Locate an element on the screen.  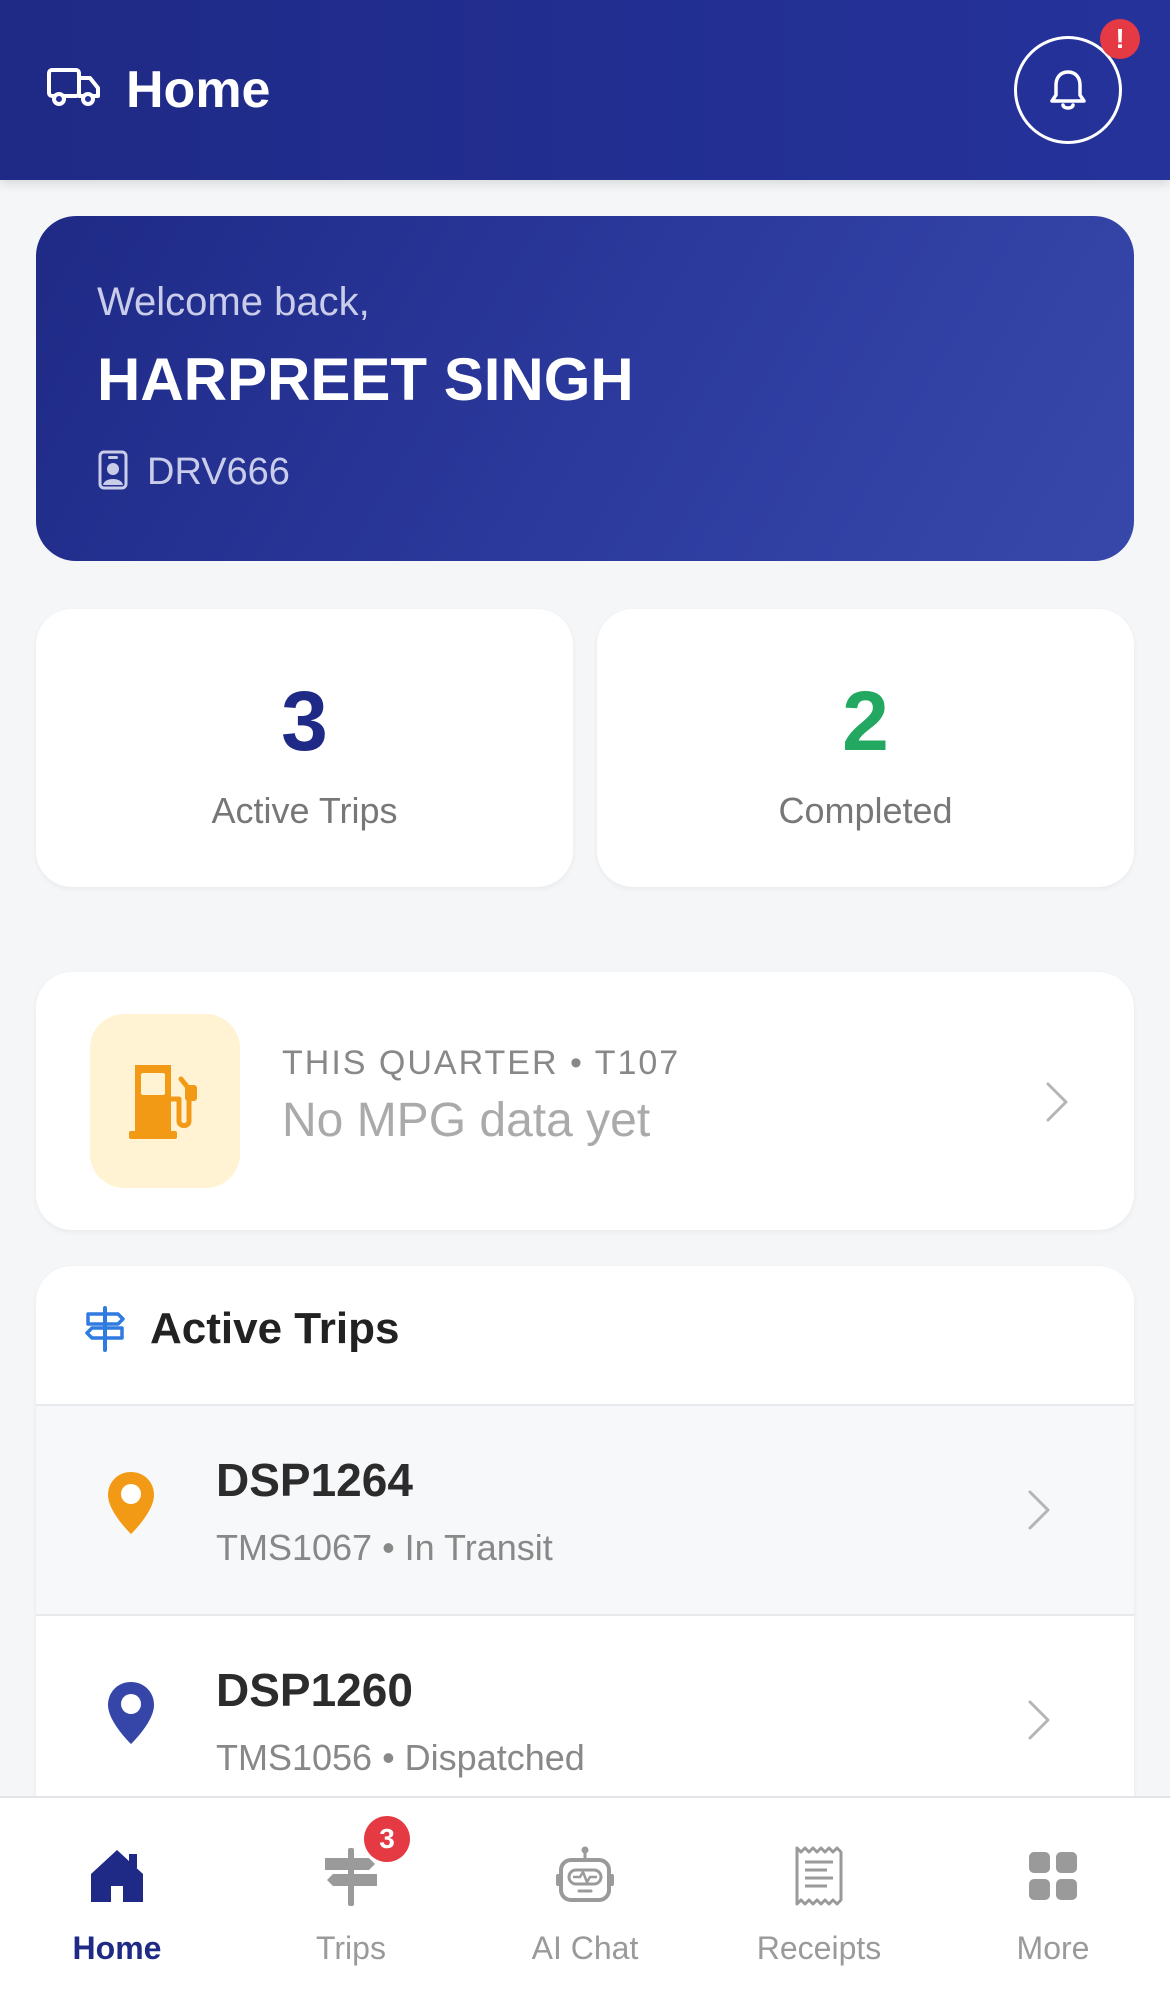
welcome-greeting: Welcome back, is located at coordinates (233, 302).